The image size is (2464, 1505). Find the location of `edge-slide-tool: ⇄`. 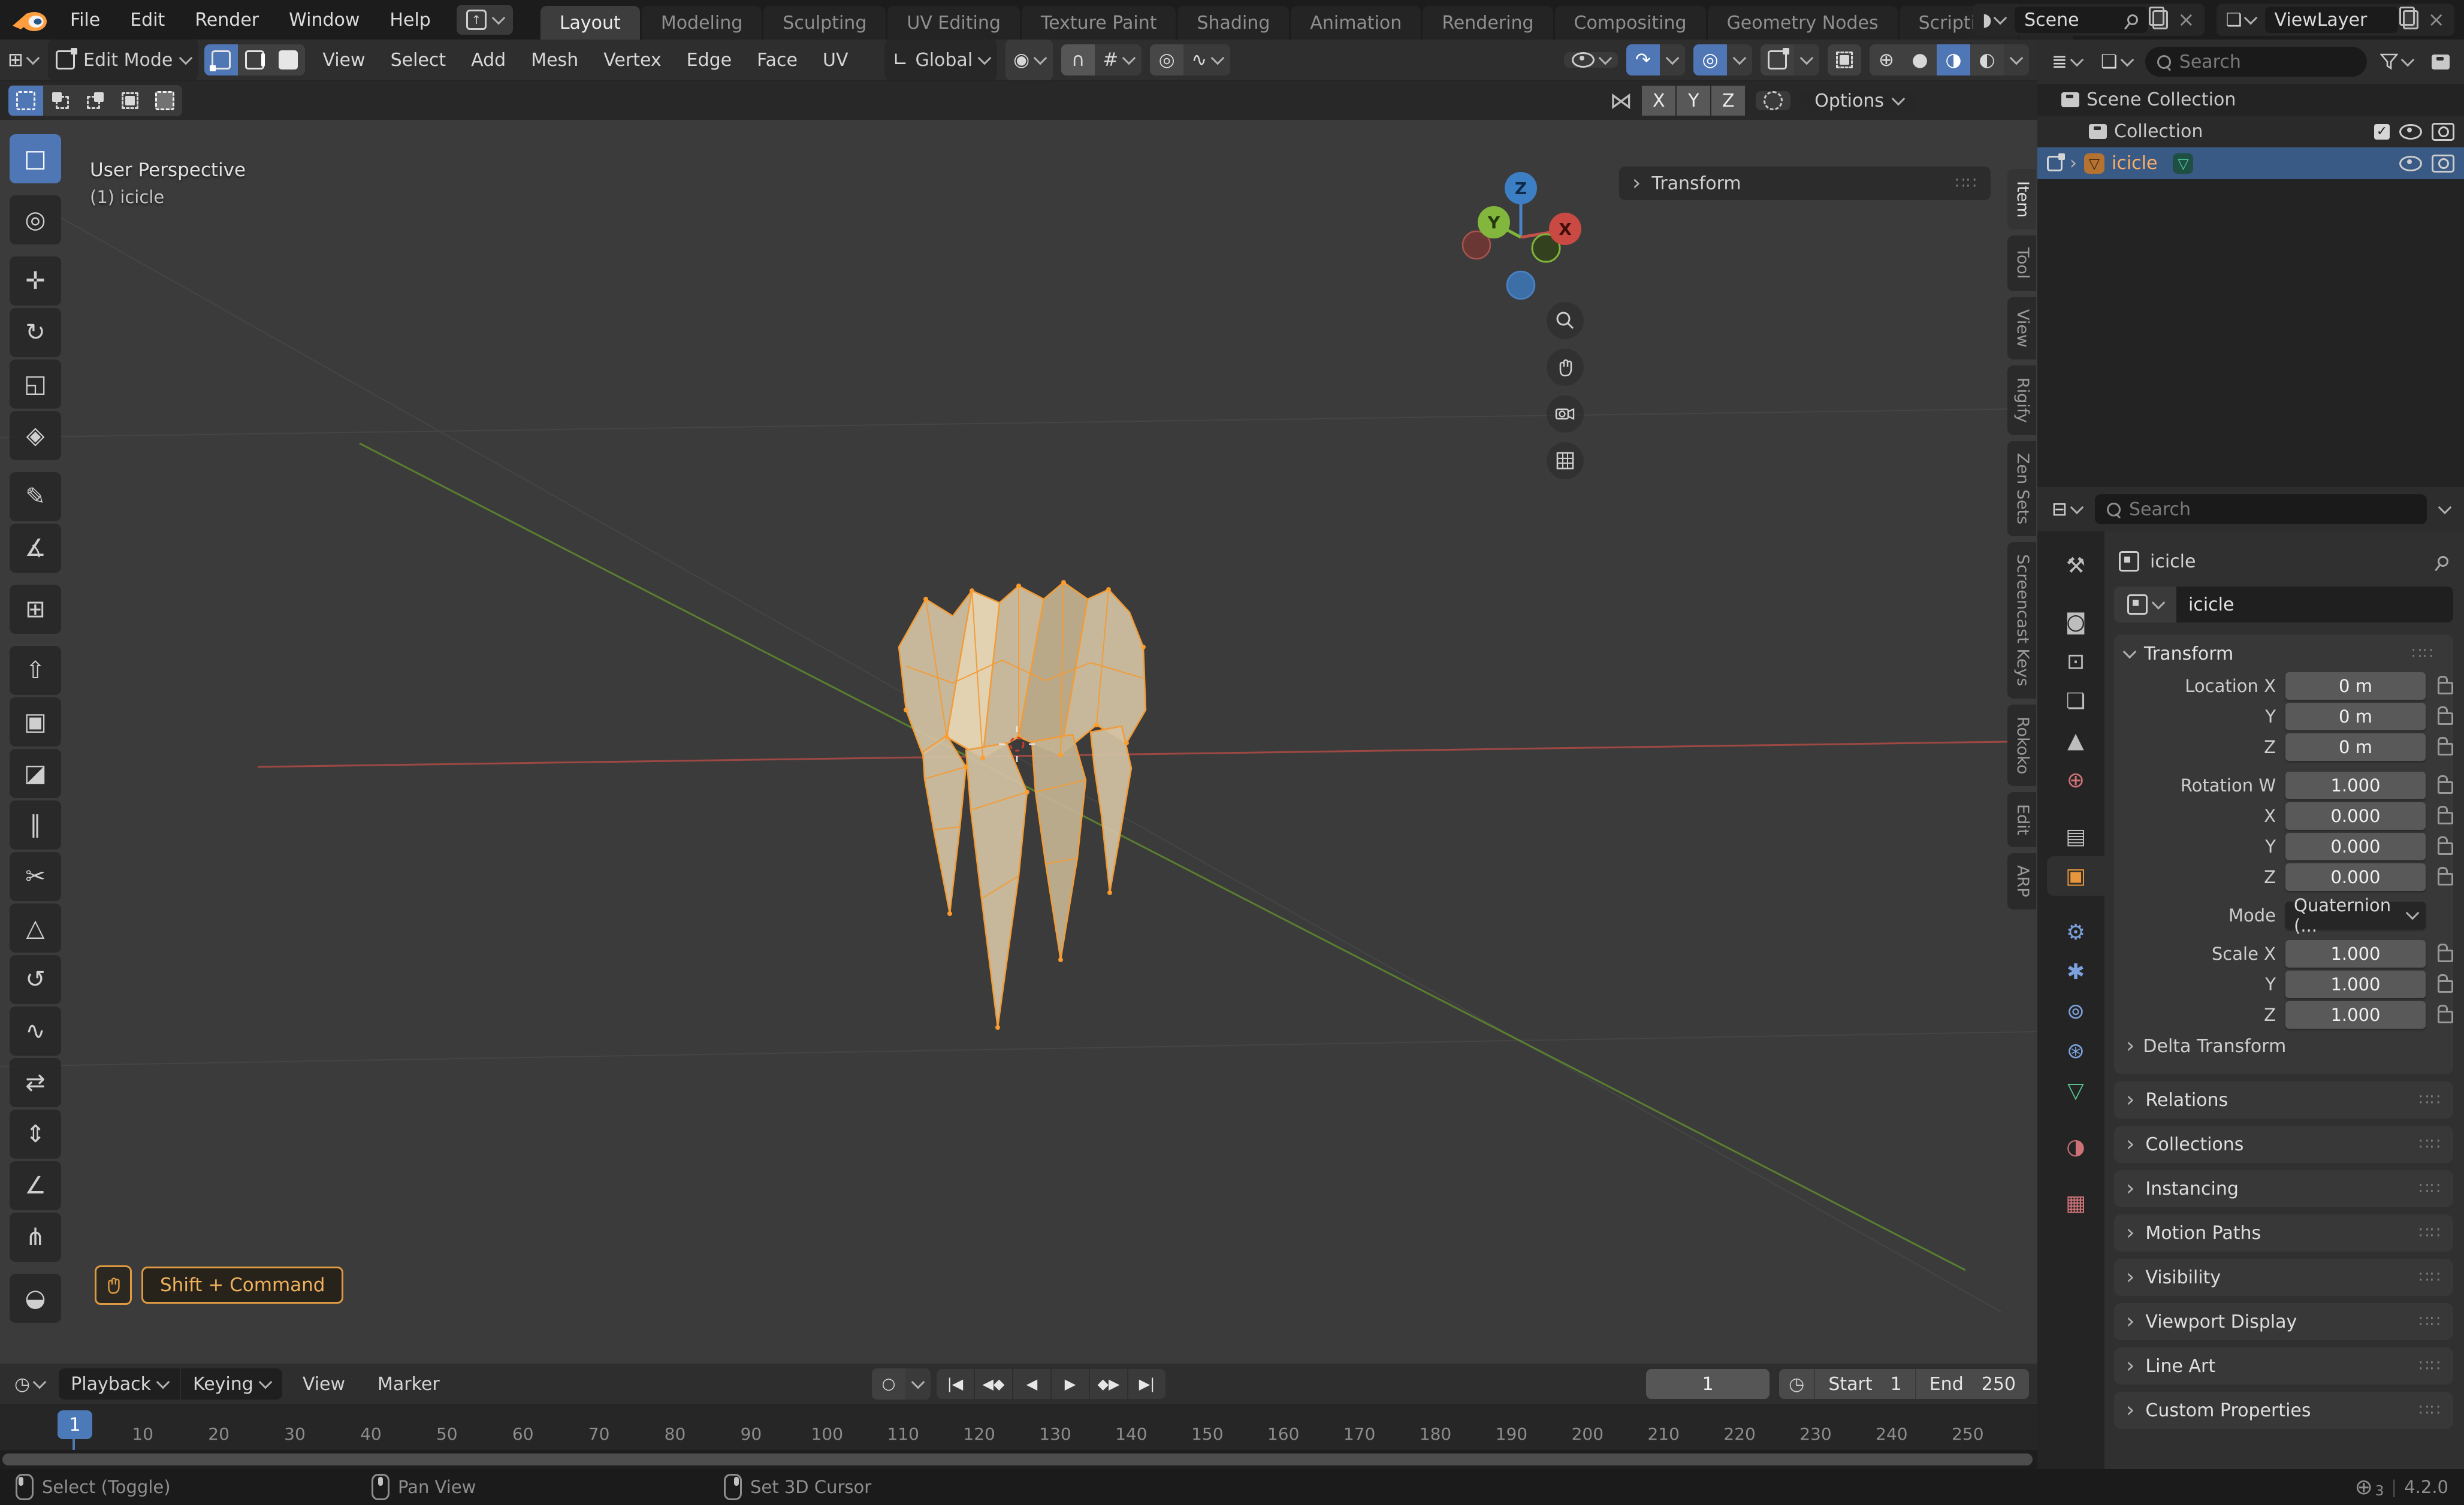

edge-slide-tool: ⇄ is located at coordinates (35, 1082).